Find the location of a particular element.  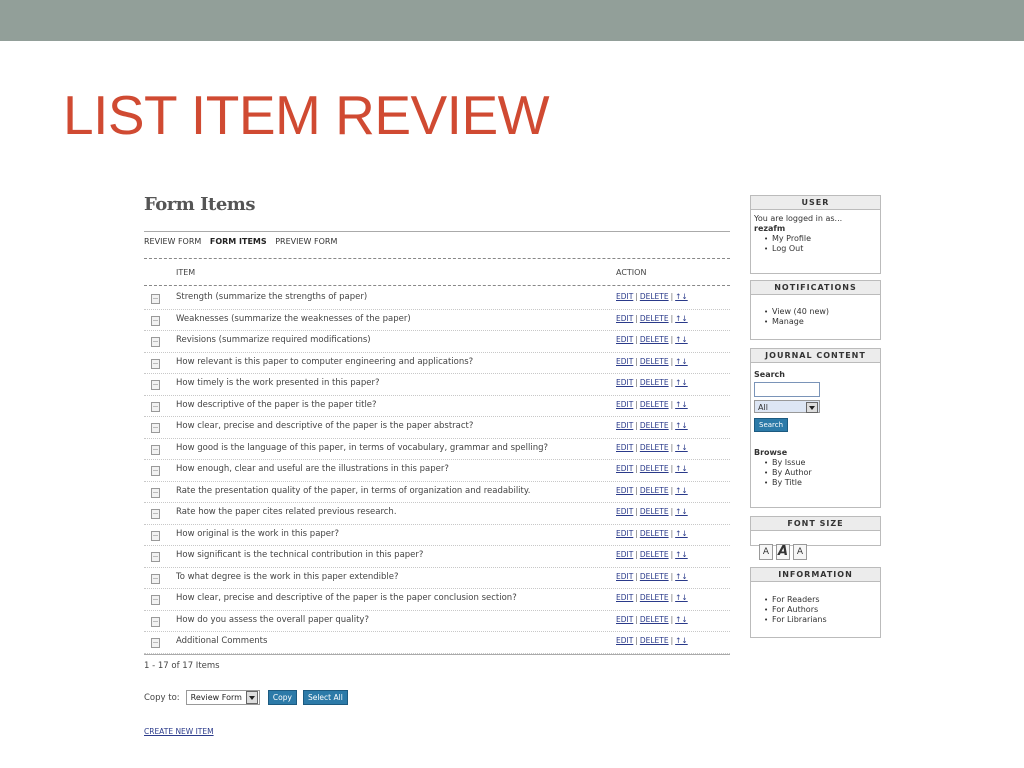

create-new-item-link: CREATE NEW ITEM is located at coordinates (179, 731).